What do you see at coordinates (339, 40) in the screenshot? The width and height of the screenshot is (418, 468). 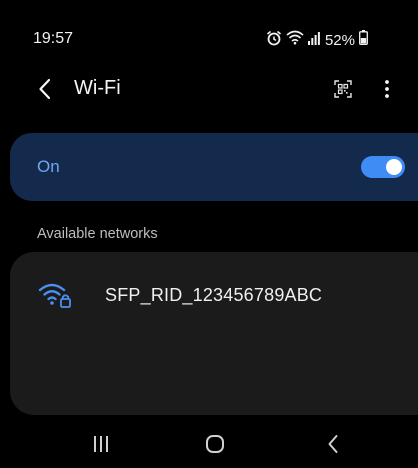 I see `battery-percent: 52%` at bounding box center [339, 40].